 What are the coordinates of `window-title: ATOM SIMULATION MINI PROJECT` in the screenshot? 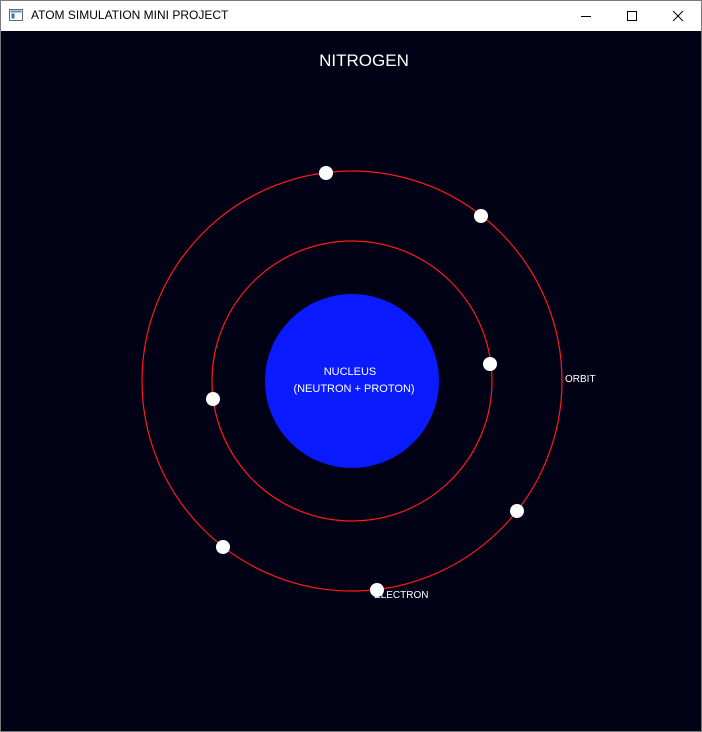 It's located at (130, 15).